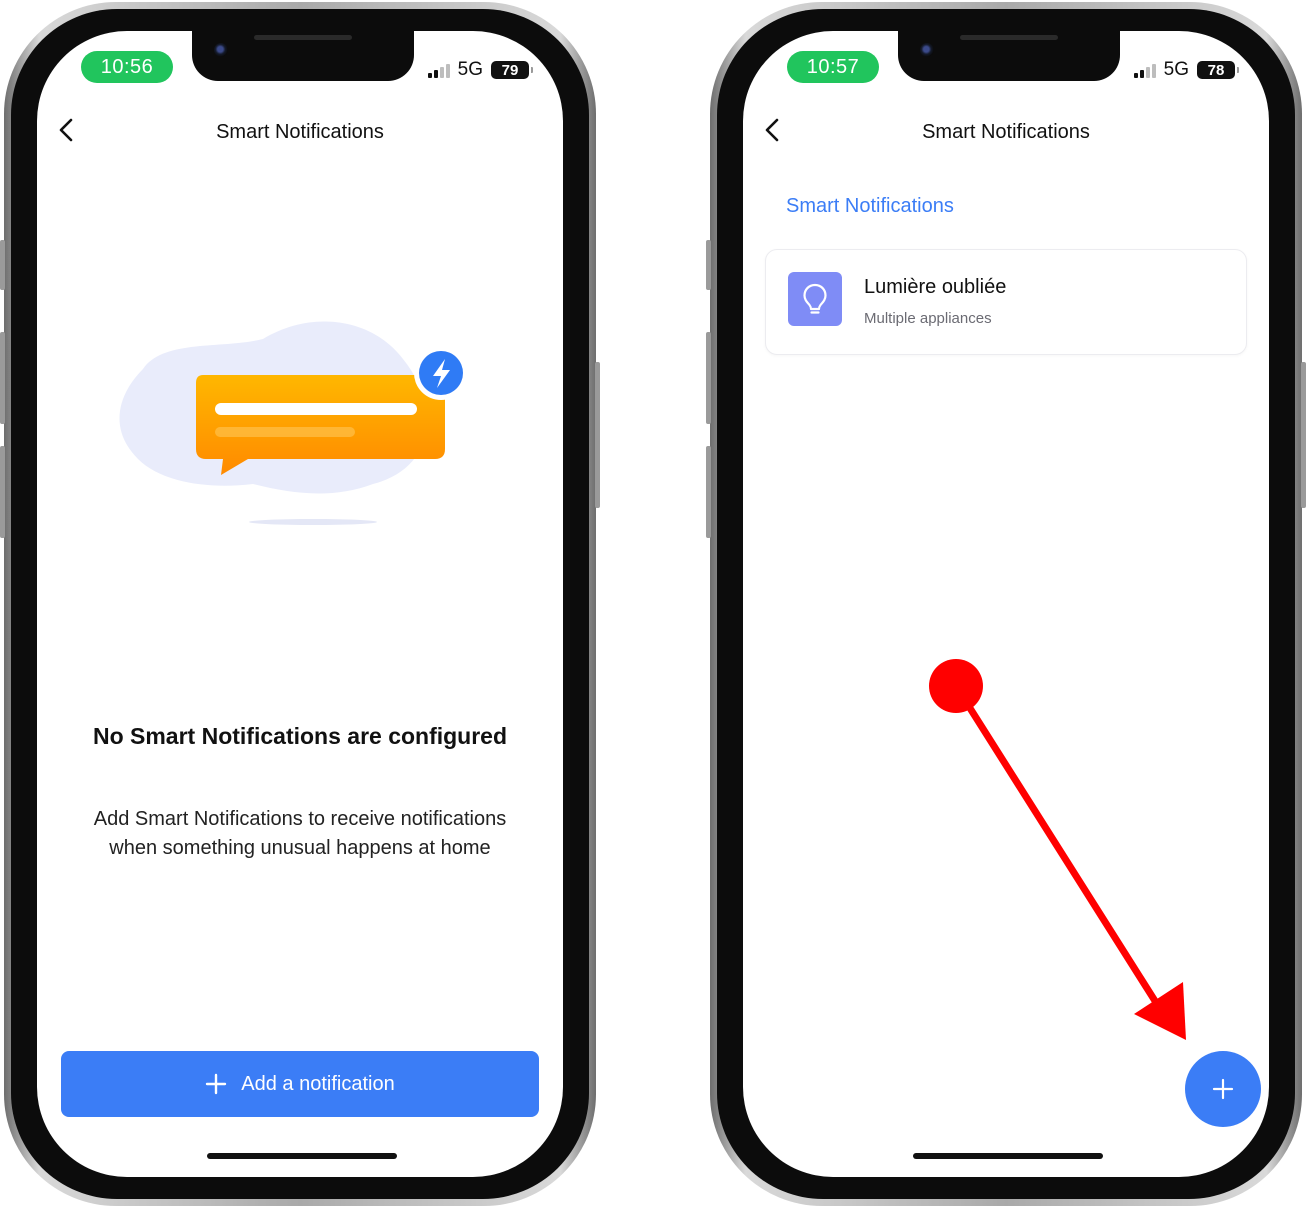 This screenshot has height=1210, width=1306. What do you see at coordinates (127, 67) in the screenshot?
I see `status-time: 10:56` at bounding box center [127, 67].